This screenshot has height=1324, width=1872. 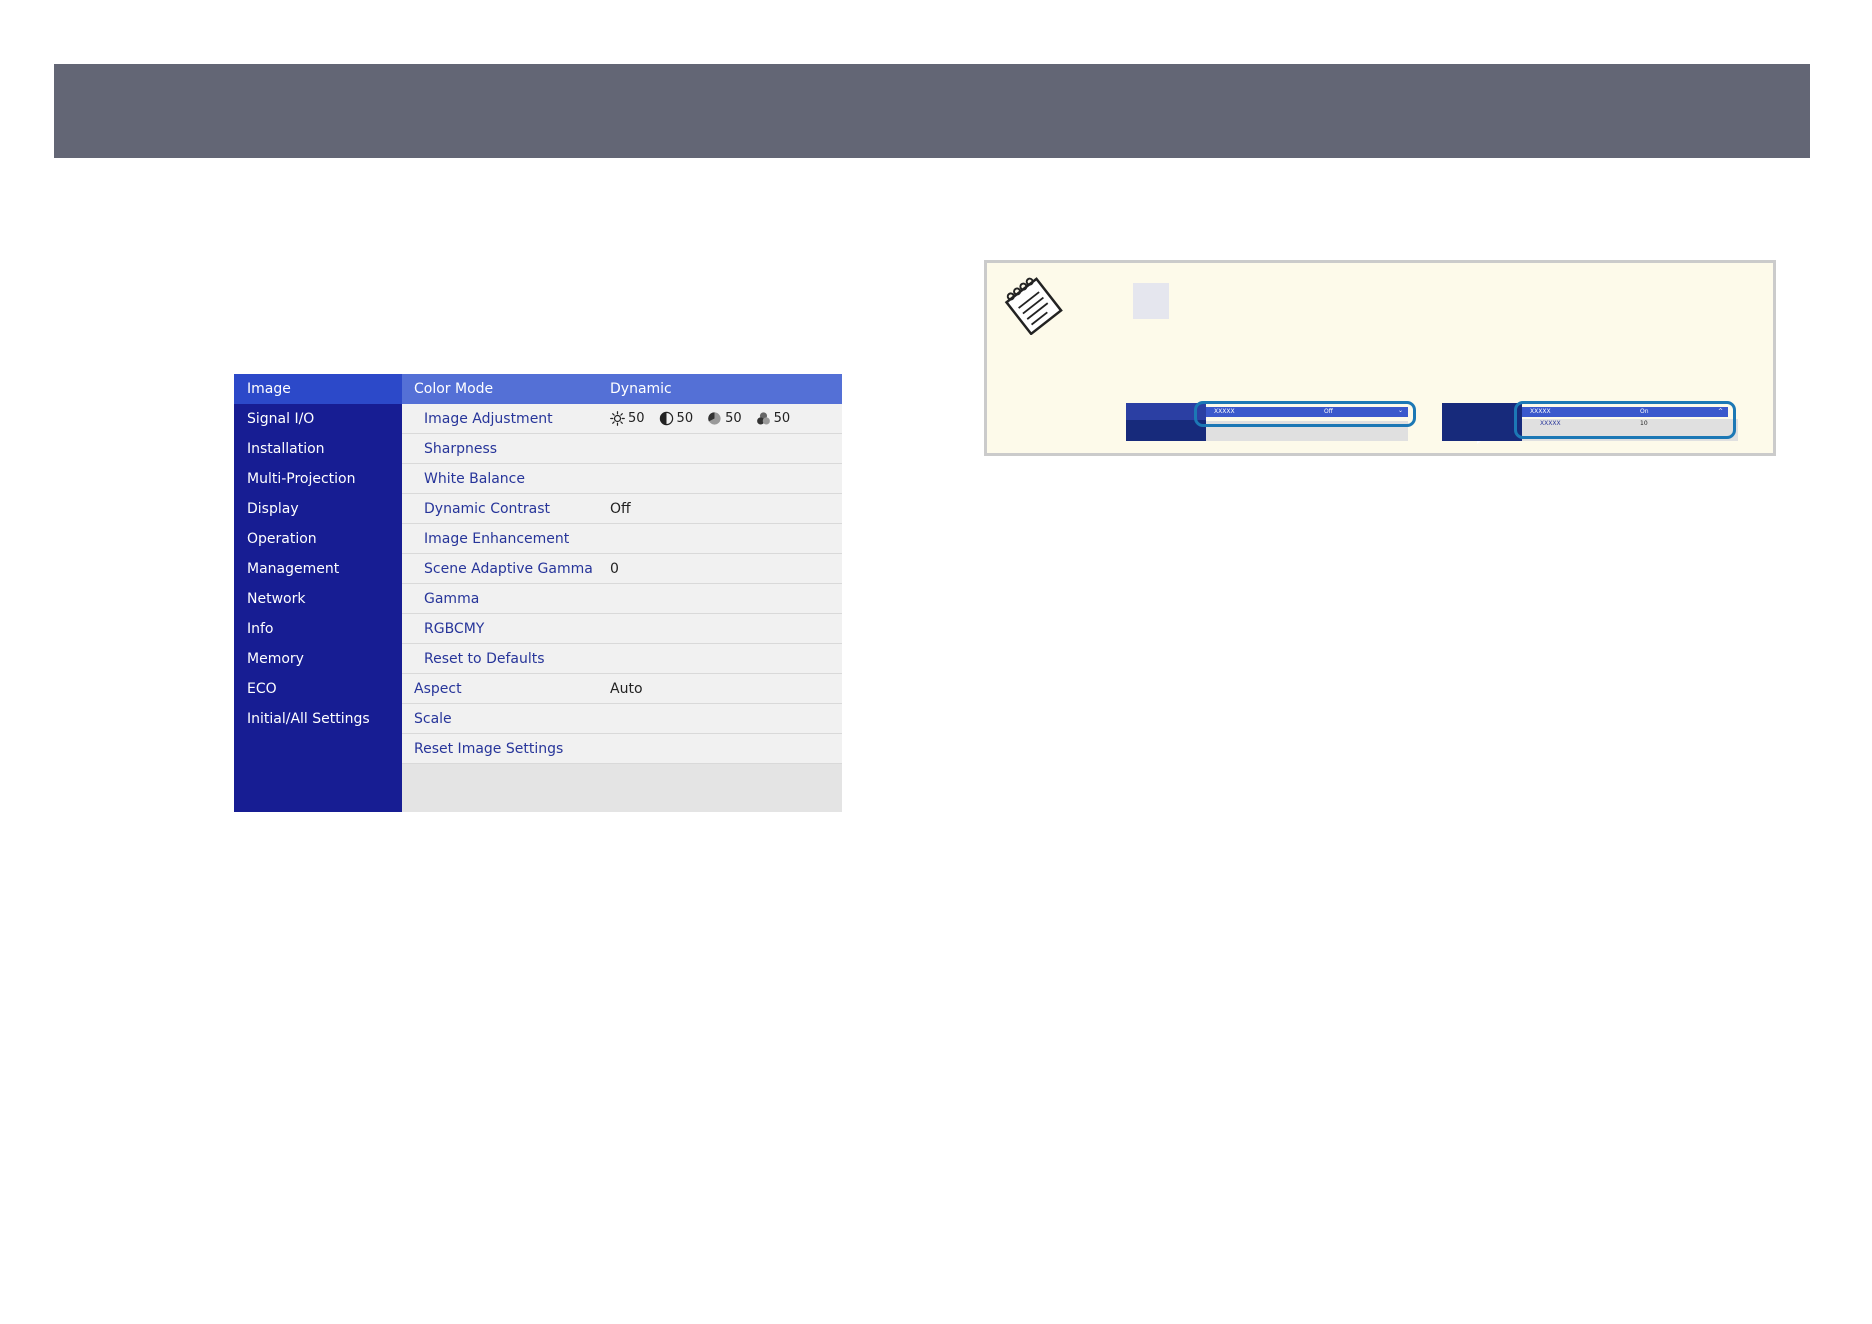 I want to click on menu-row-gamma: Gamma, so click(x=622, y=599).